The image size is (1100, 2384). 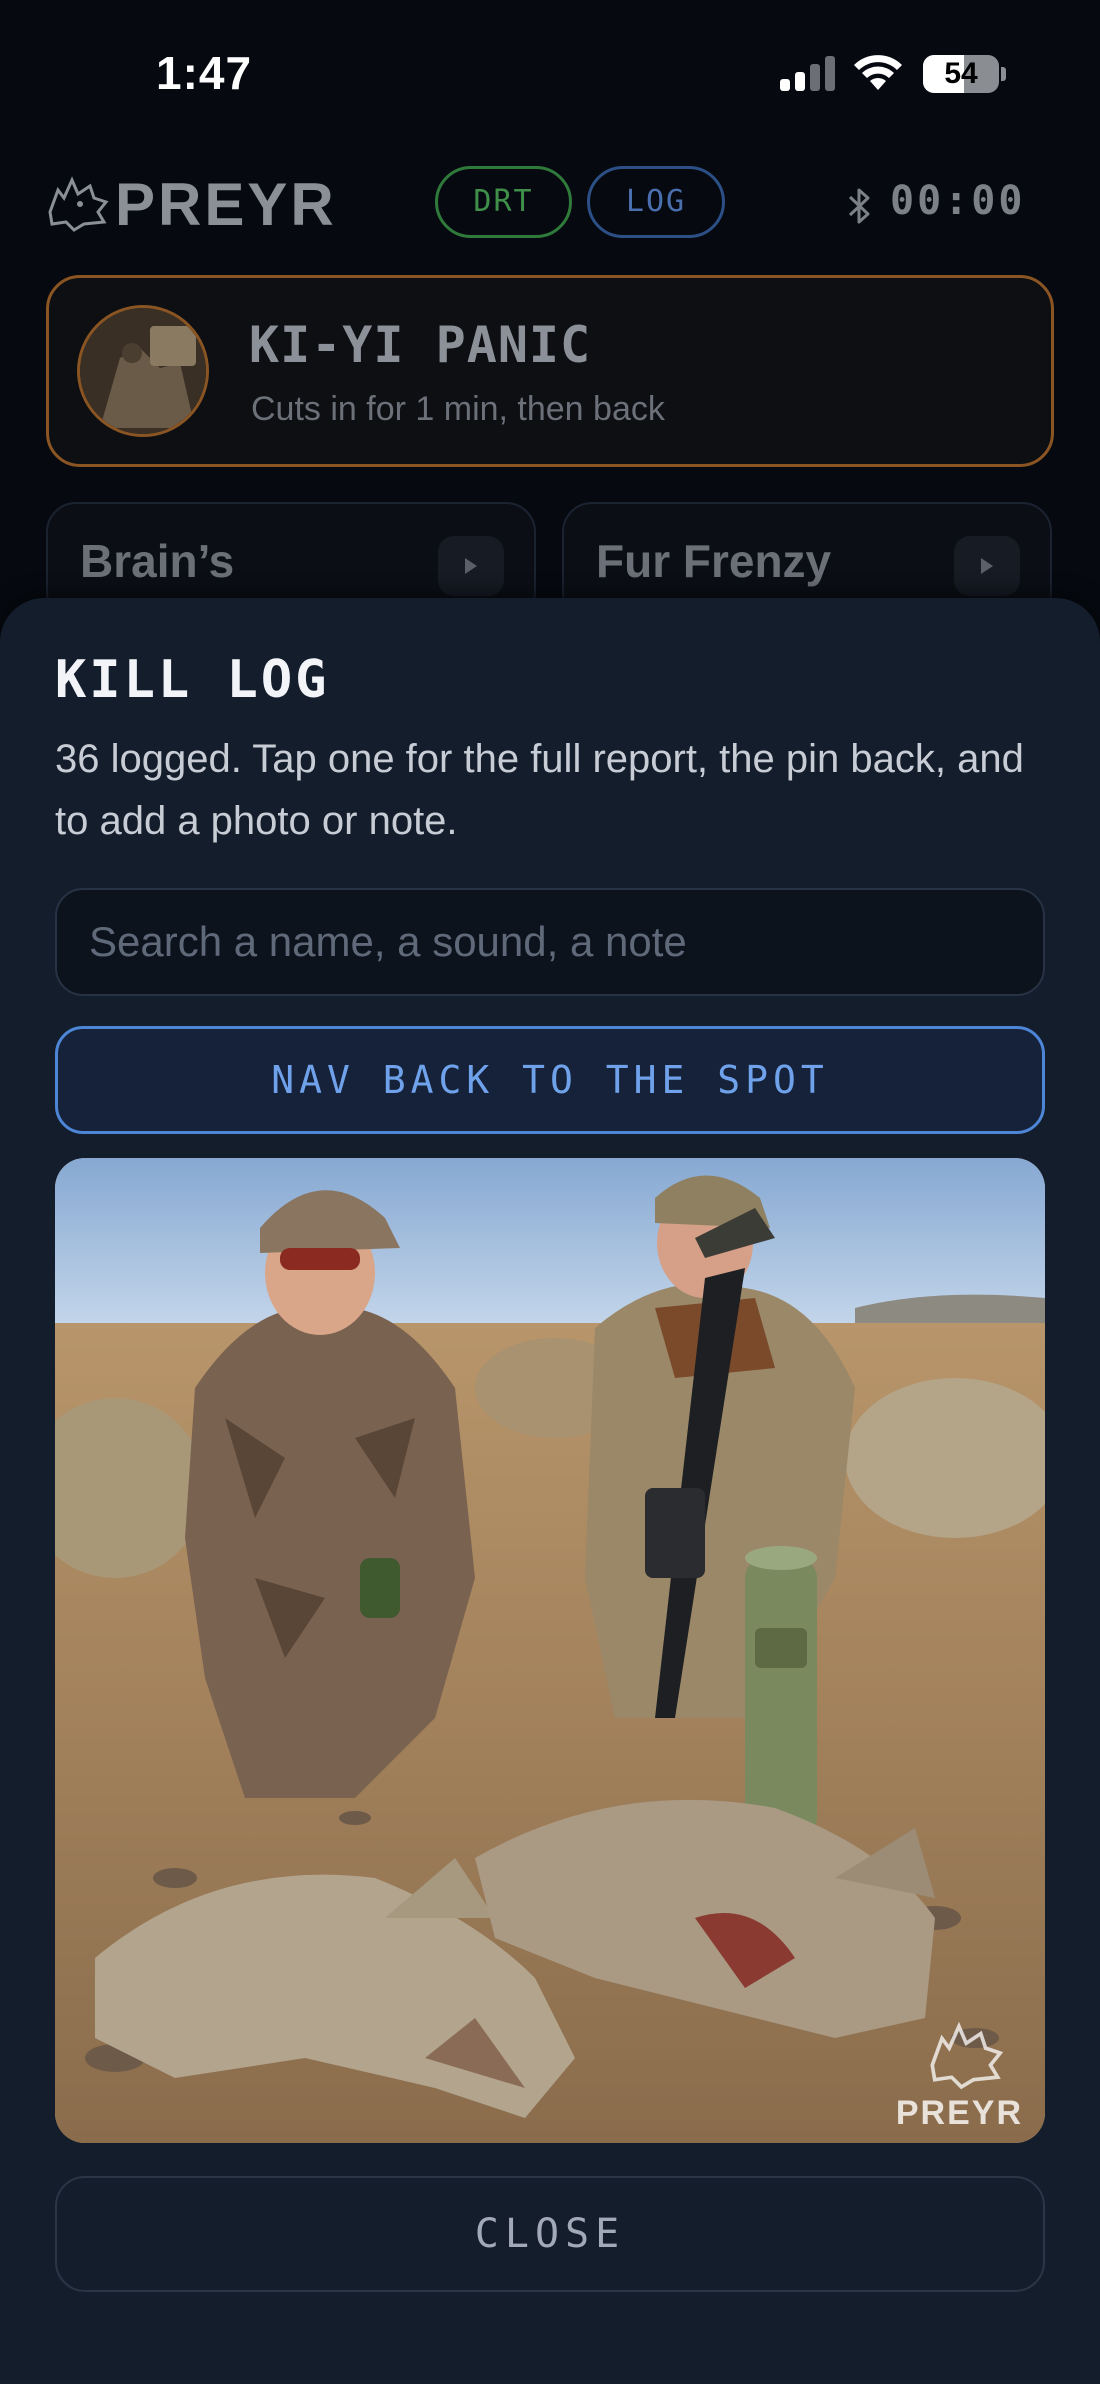 What do you see at coordinates (878, 72) in the screenshot?
I see `wifi-icon` at bounding box center [878, 72].